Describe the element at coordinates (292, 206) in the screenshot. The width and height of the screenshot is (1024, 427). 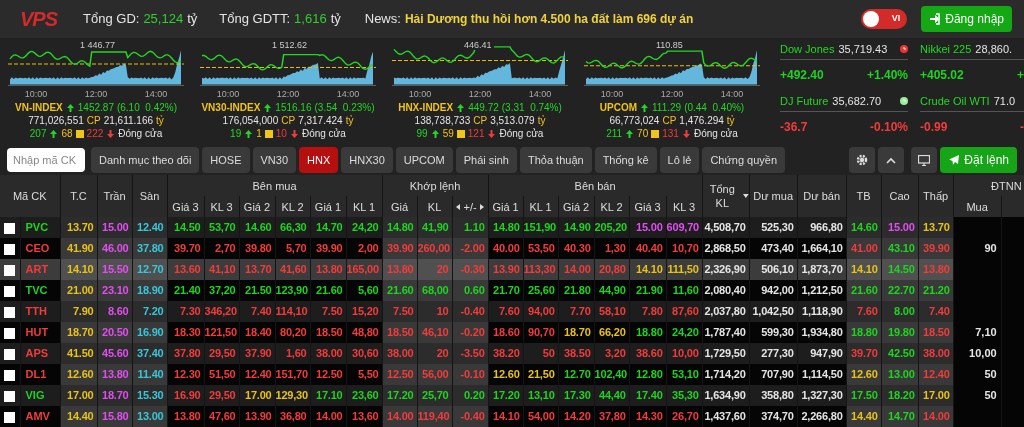
I see `column-header: KL 2` at that location.